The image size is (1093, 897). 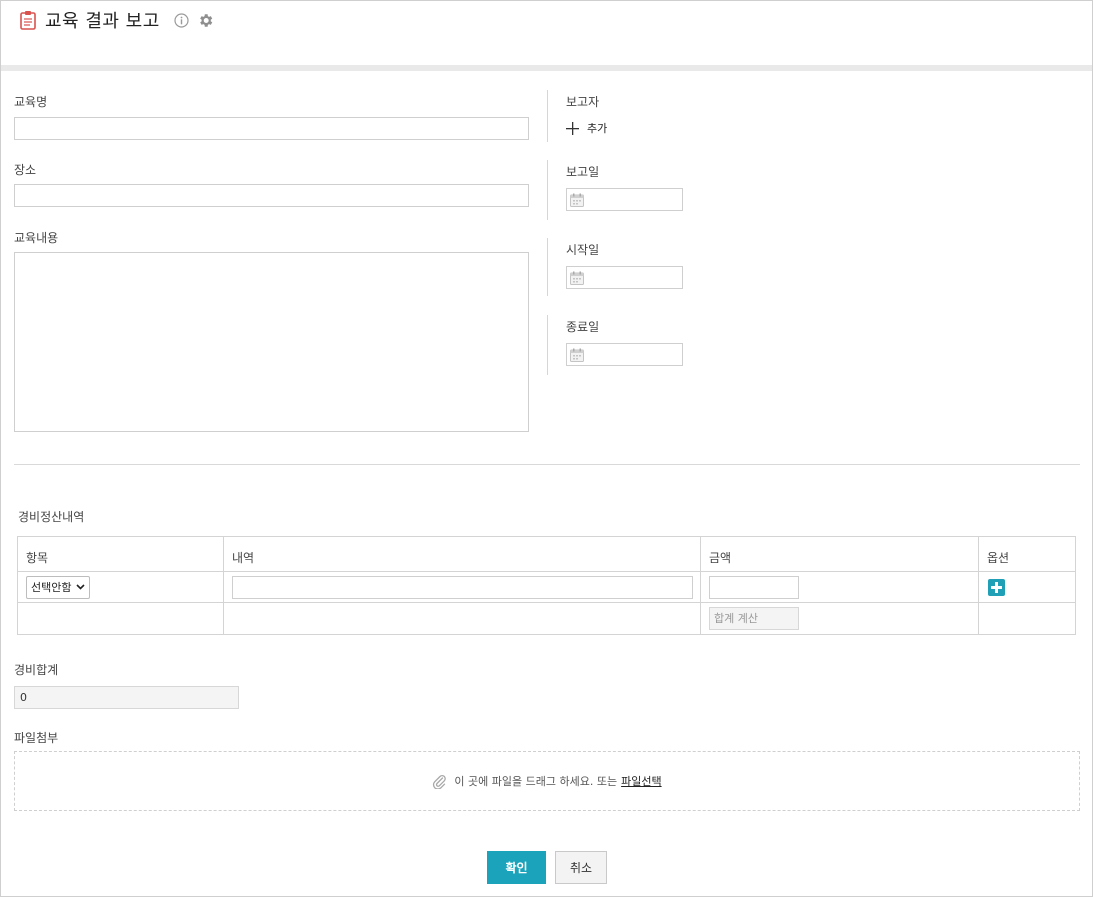 What do you see at coordinates (102, 21) in the screenshot?
I see `page-title: 교육 결과 보고` at bounding box center [102, 21].